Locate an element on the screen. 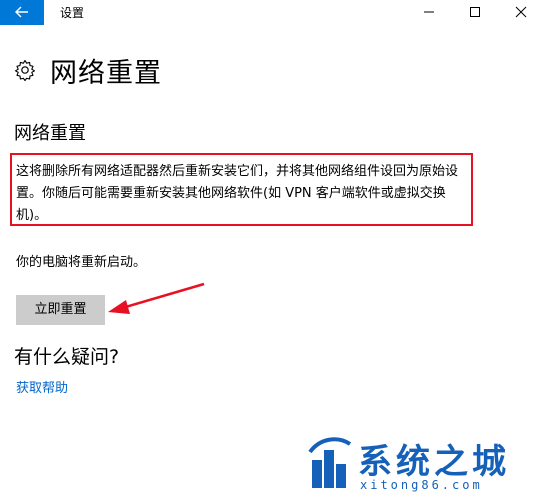 Image resolution: width=544 pixels, height=502 pixels. city-logo-icon is located at coordinates (330, 462).